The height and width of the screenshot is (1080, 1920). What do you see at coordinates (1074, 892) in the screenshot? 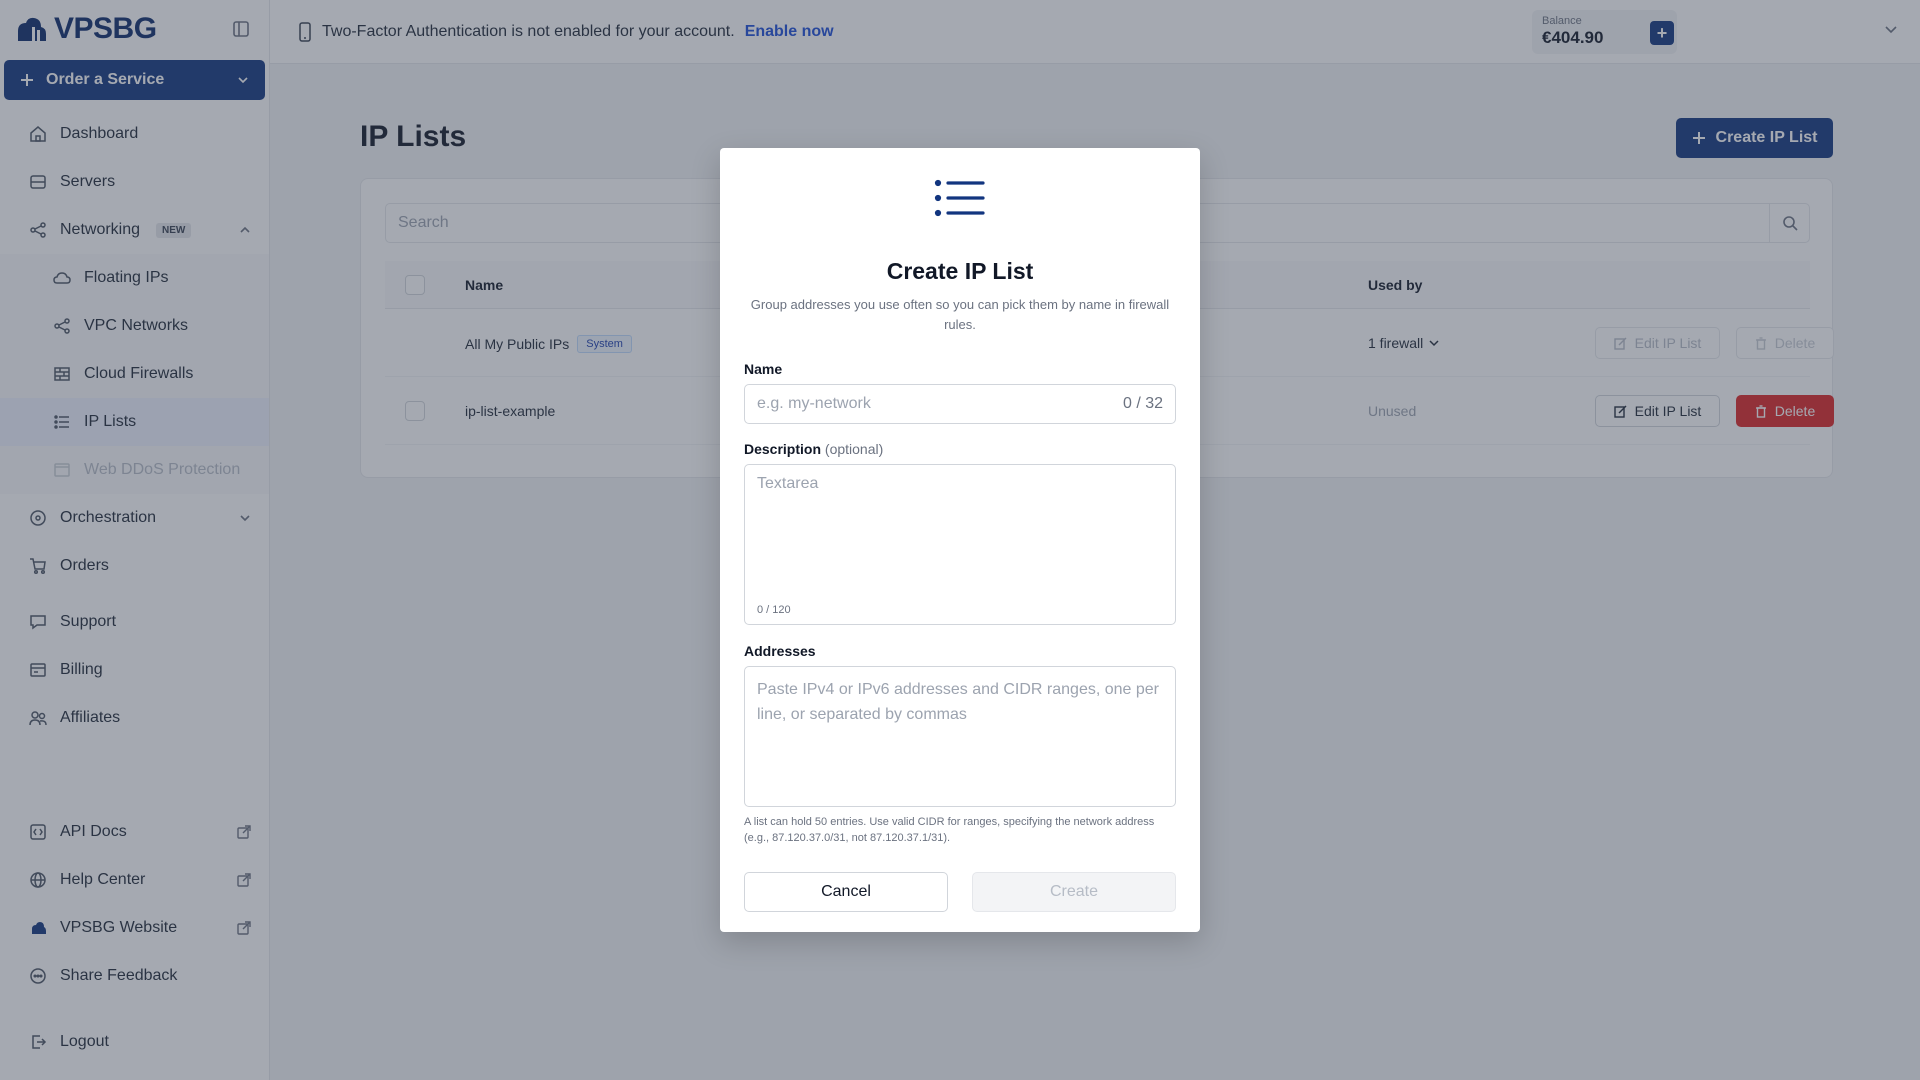
I see `create-button: Create` at bounding box center [1074, 892].